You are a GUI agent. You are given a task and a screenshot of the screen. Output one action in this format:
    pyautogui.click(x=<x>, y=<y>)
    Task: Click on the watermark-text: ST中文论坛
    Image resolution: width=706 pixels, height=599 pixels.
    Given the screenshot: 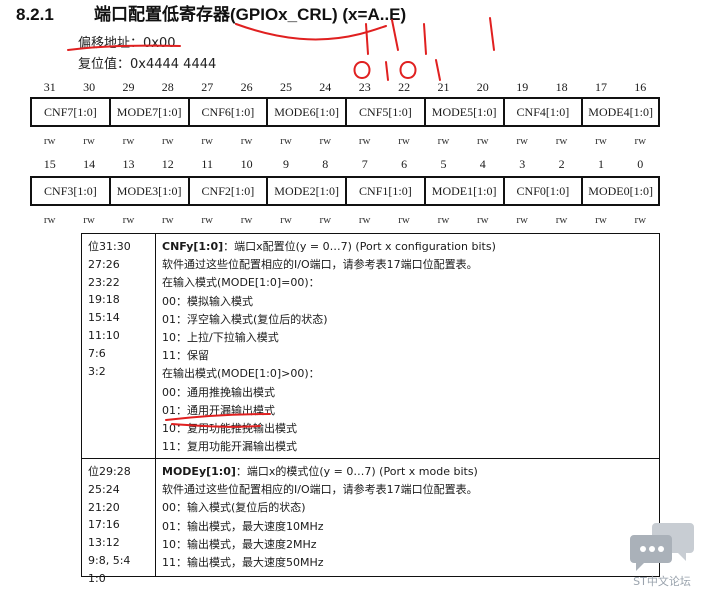 What is the action you would take?
    pyautogui.click(x=662, y=581)
    